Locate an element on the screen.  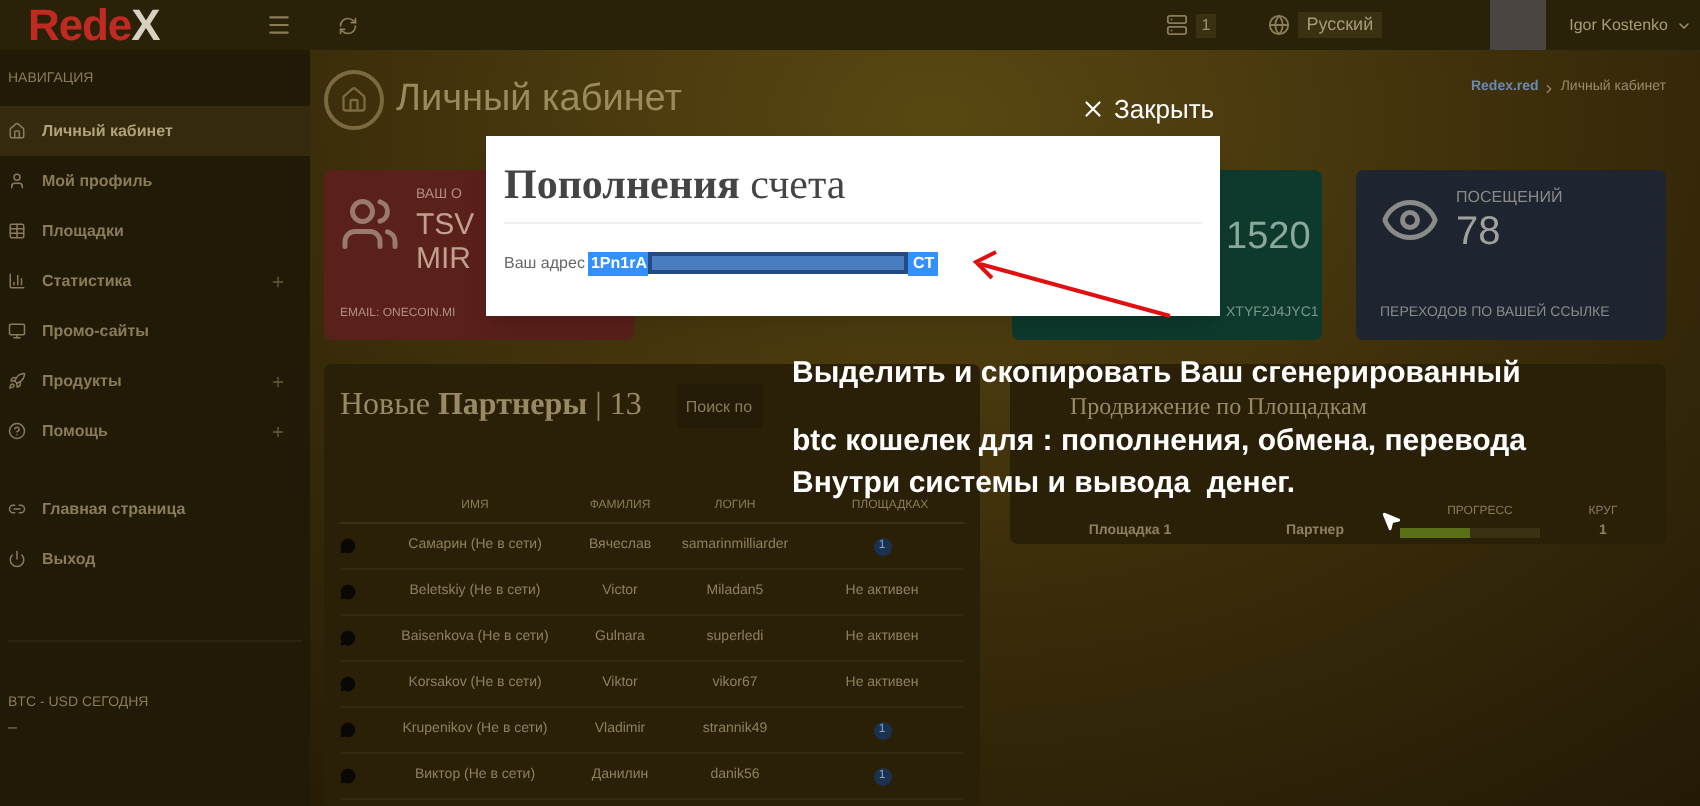
user-name: Igor Kostenko is located at coordinates (1618, 25).